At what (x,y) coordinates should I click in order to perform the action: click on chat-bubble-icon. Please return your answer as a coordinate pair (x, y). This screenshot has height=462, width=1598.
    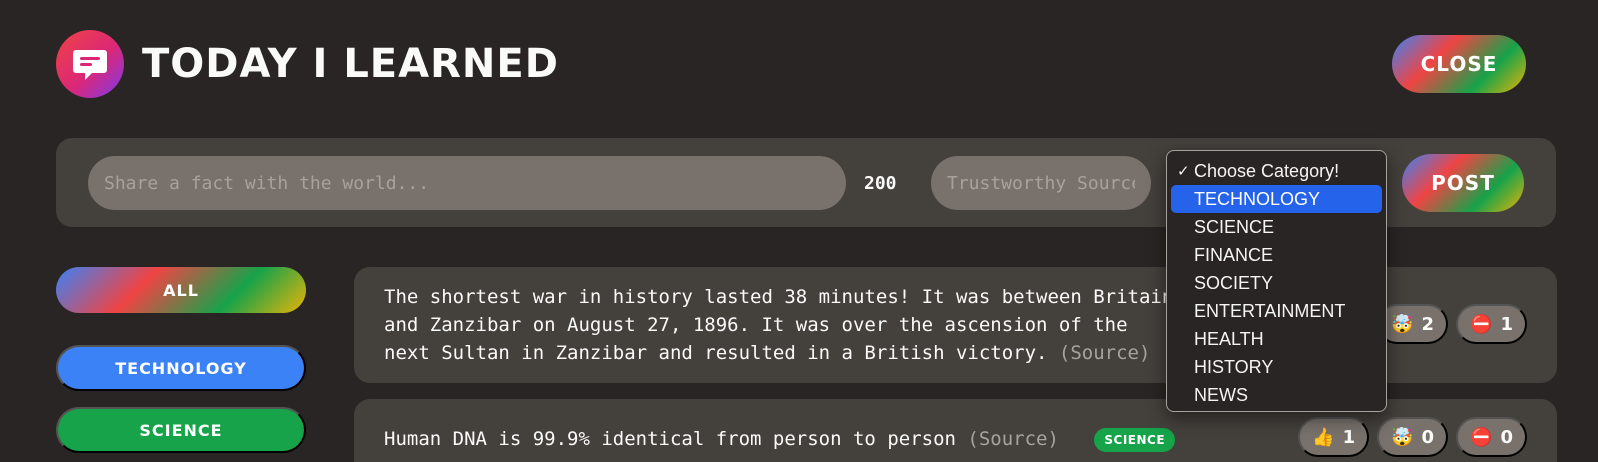
    Looking at the image, I should click on (90, 65).